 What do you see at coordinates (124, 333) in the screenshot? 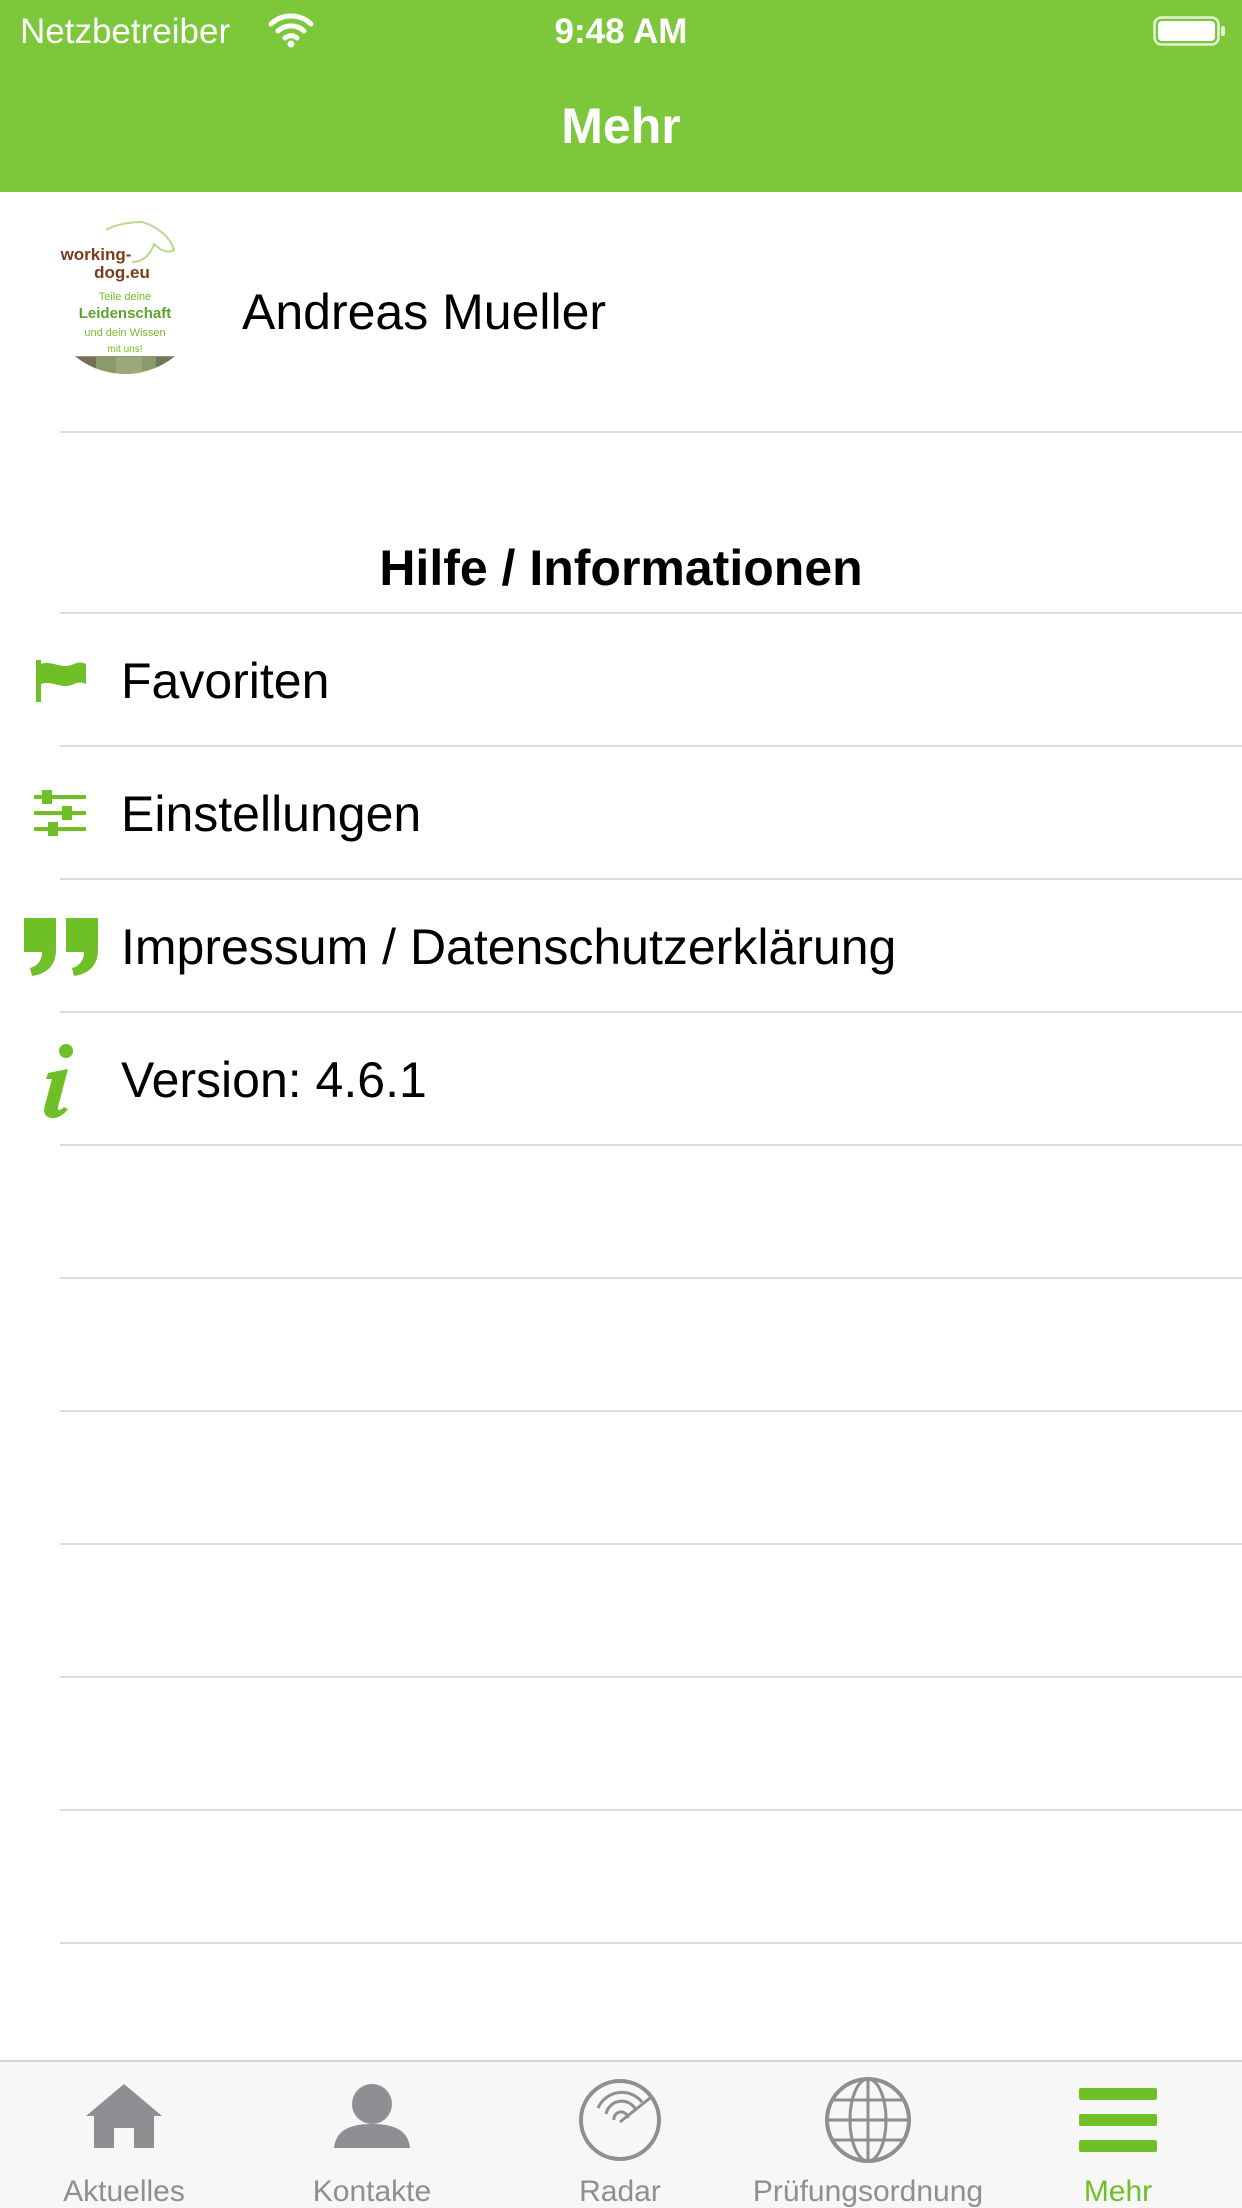
I see `logo-text-5: und dein Wissen` at bounding box center [124, 333].